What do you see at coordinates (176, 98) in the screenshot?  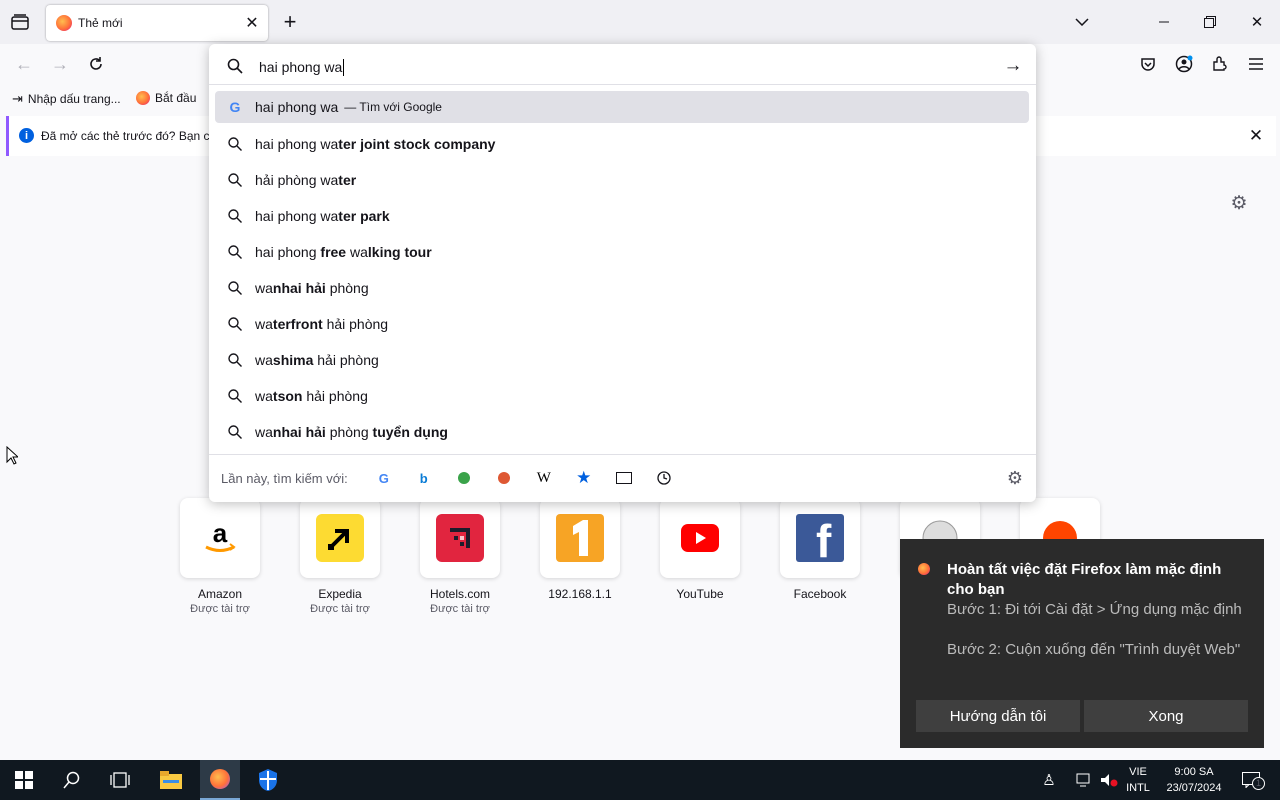 I see `getting-started-label: Bắt đầu` at bounding box center [176, 98].